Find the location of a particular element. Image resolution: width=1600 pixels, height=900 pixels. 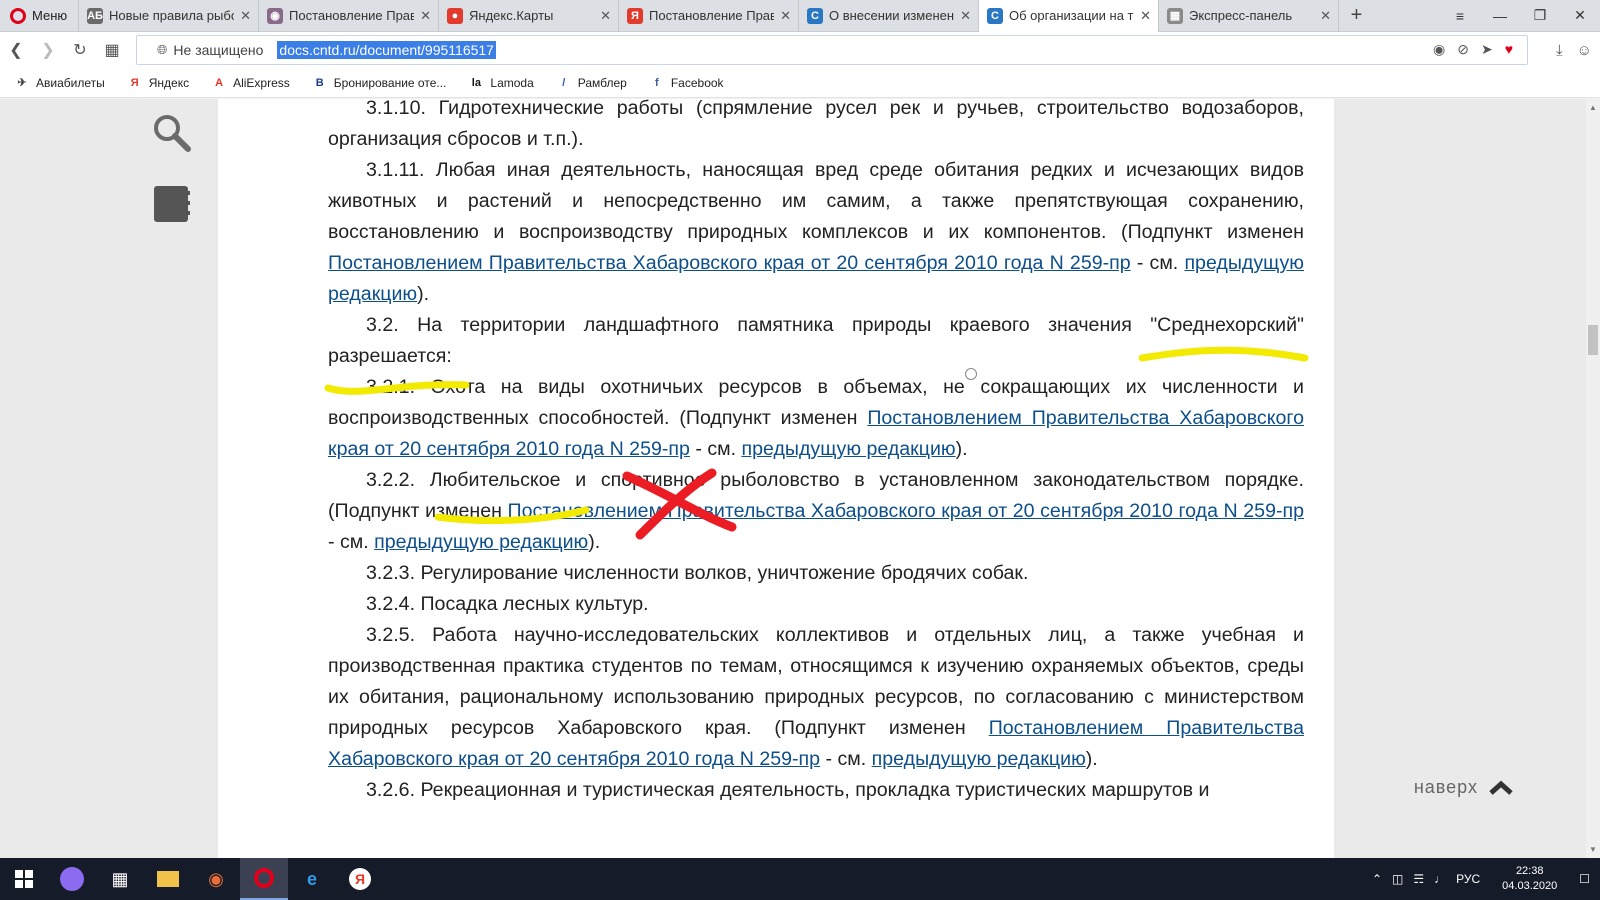

yandex-browser-icon: Я is located at coordinates (360, 879).